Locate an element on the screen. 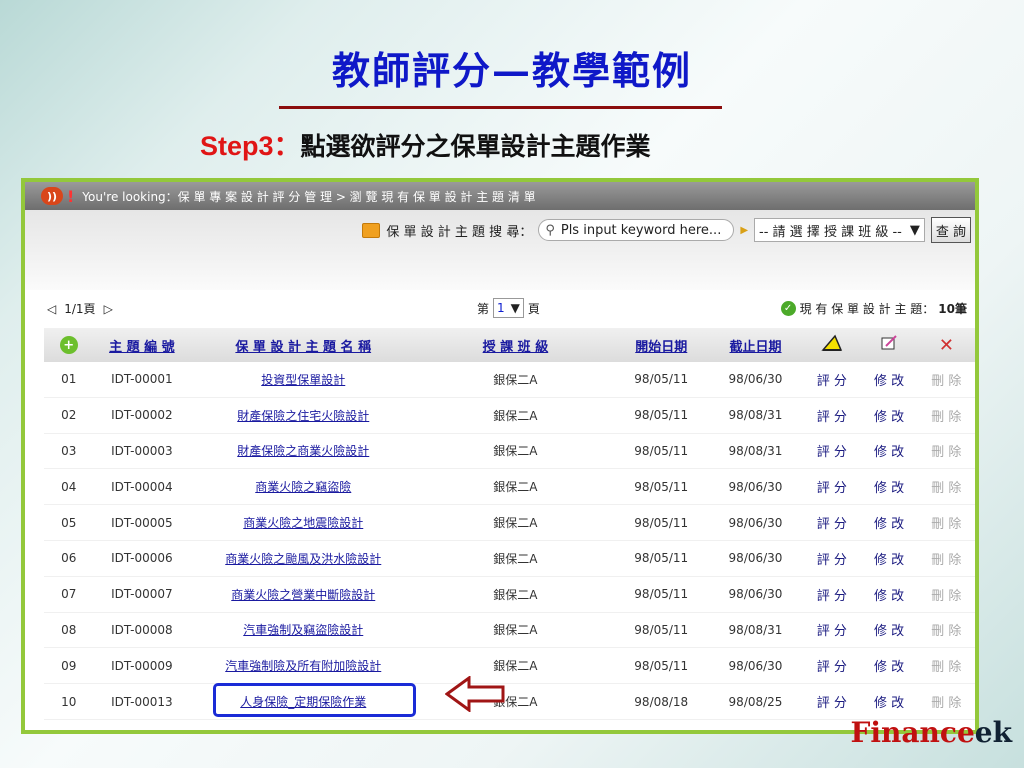 The width and height of the screenshot is (1024, 768). row-topic-id: IDT-00009 is located at coordinates (142, 666).